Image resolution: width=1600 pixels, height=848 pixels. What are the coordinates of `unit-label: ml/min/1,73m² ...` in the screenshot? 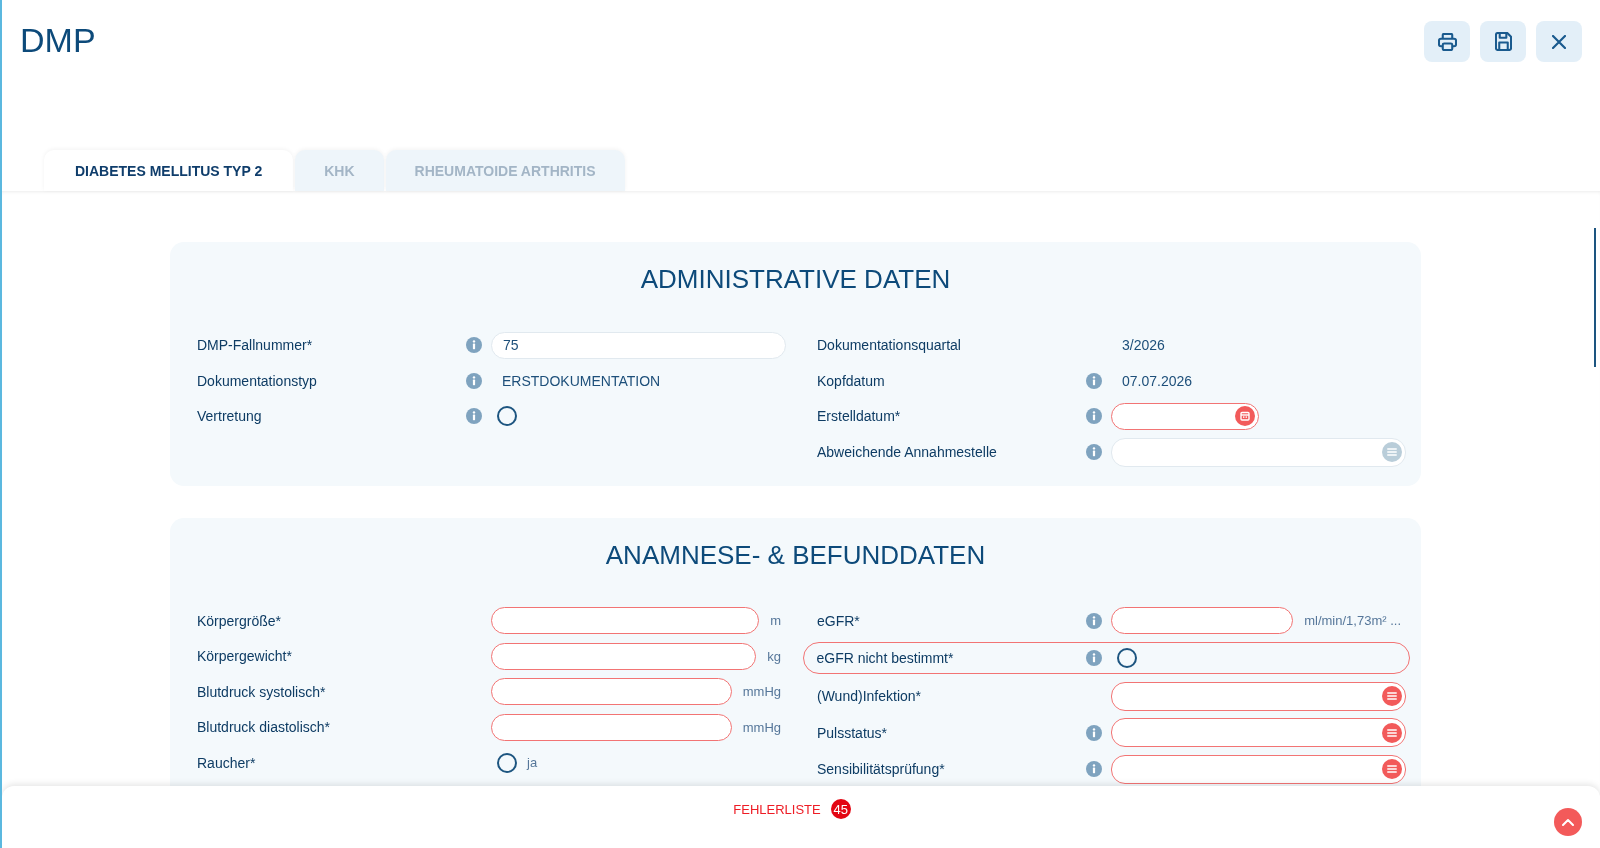 It's located at (1352, 620).